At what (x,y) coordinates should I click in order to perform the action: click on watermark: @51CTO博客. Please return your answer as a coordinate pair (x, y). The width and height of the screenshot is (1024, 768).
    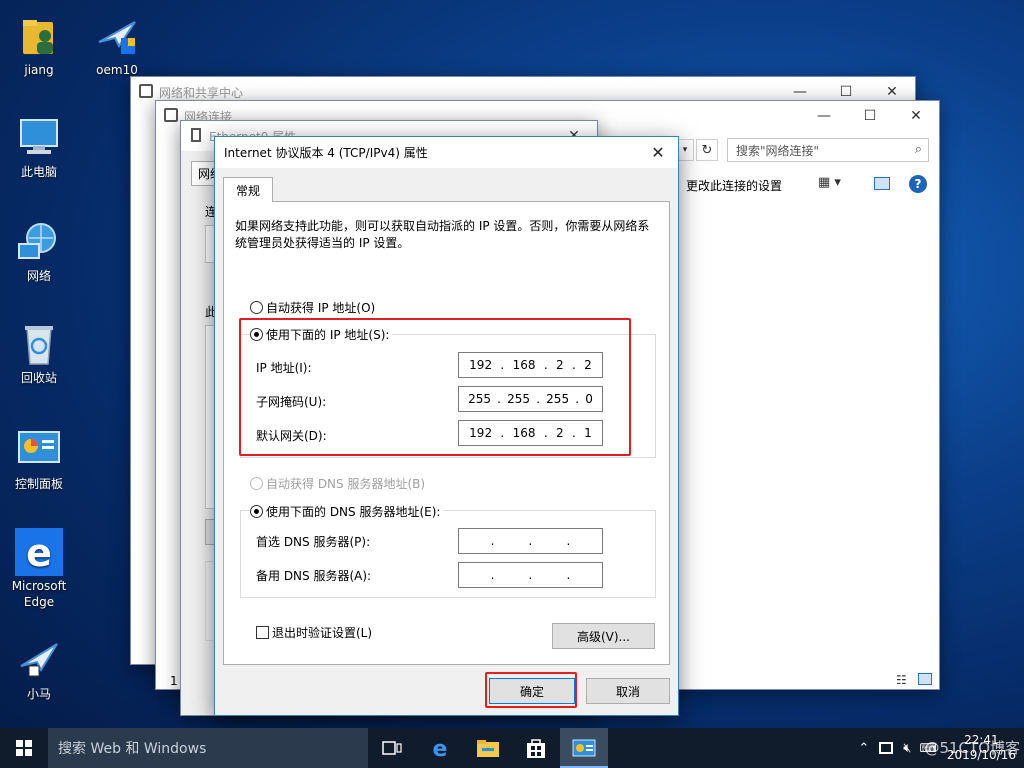
    Looking at the image, I should click on (972, 748).